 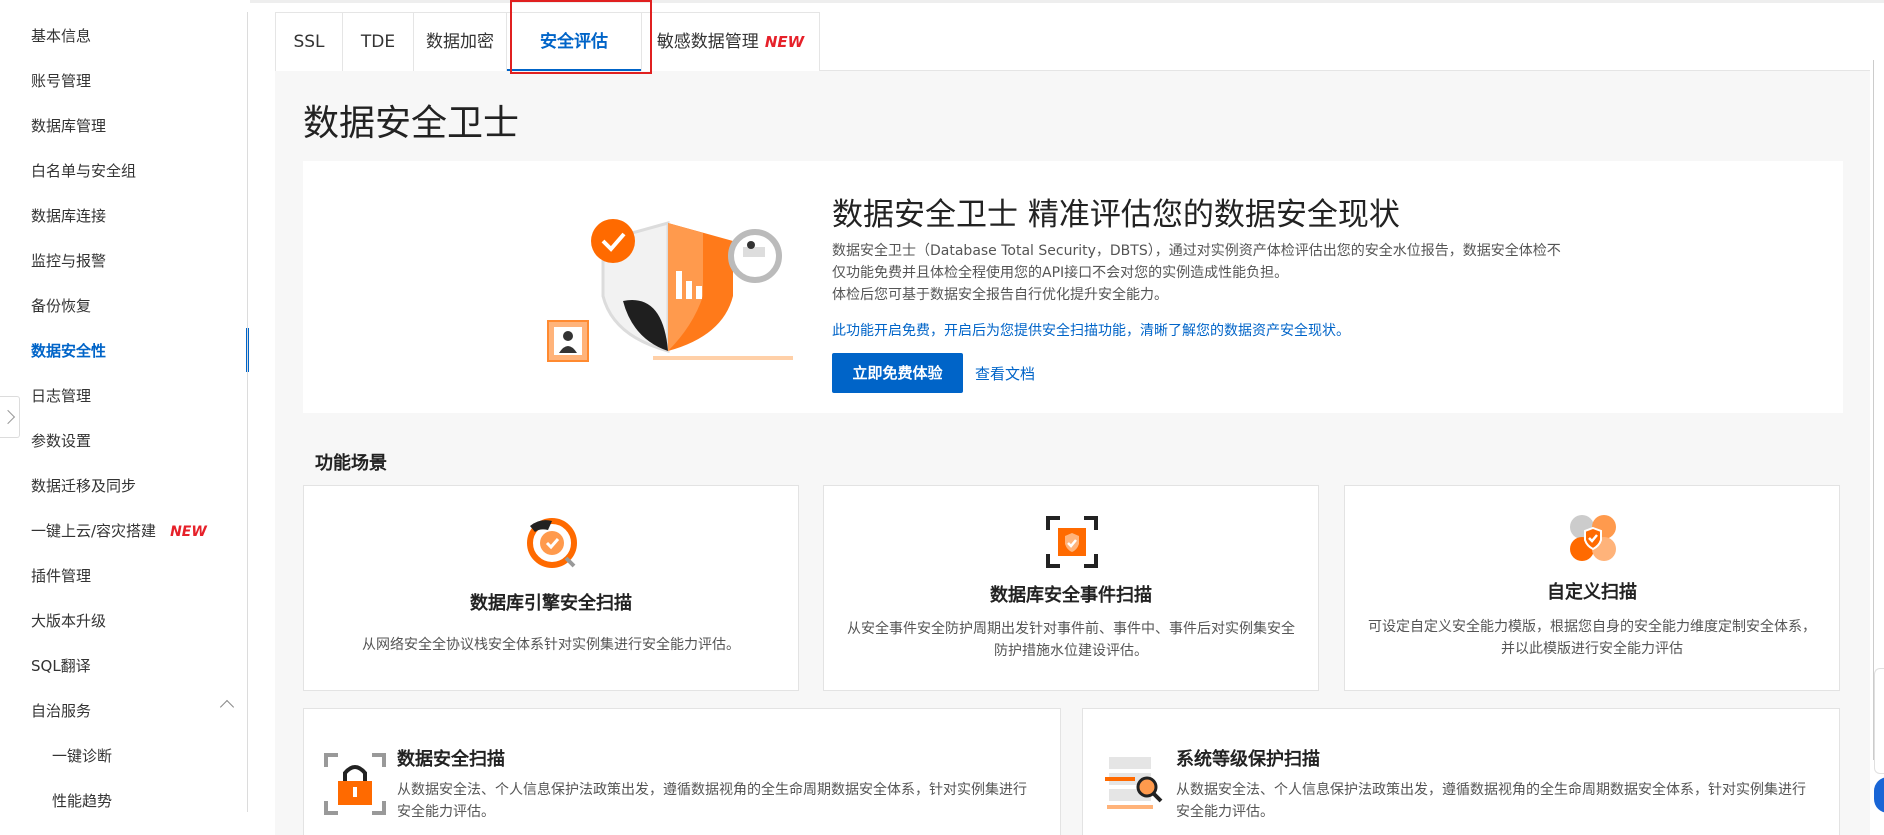 What do you see at coordinates (61, 711) in the screenshot?
I see `sidebar-item-autonomy: 自治服务` at bounding box center [61, 711].